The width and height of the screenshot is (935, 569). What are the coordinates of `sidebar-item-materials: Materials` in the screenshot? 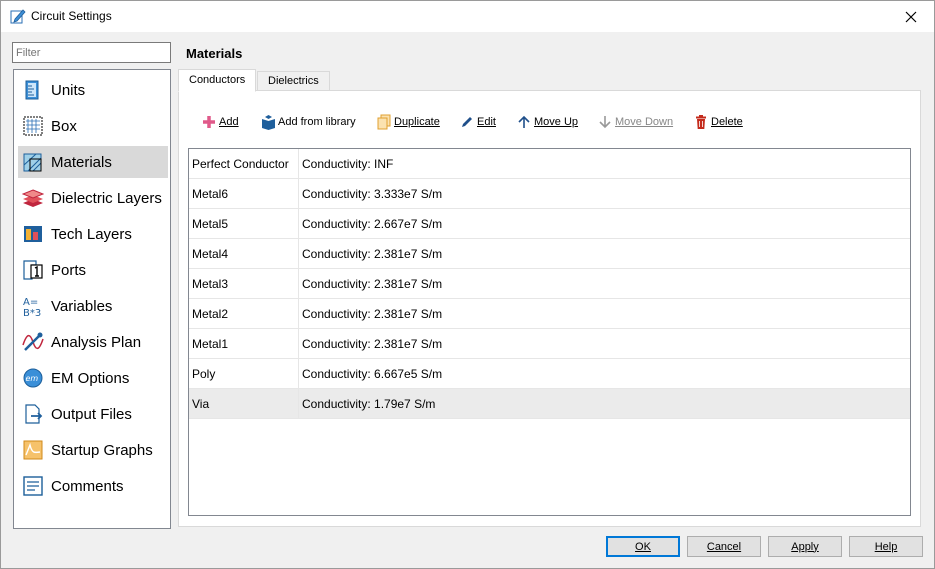 It's located at (93, 162).